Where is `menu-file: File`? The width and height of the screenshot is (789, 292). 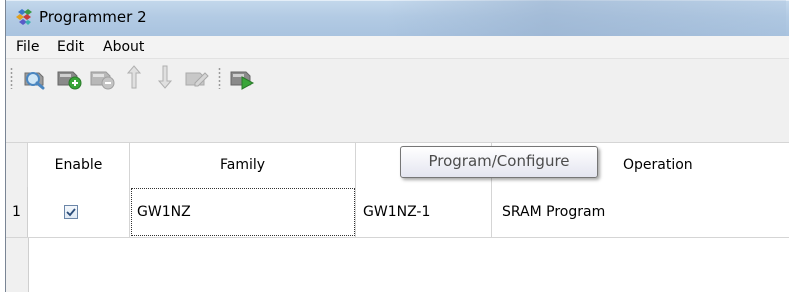 menu-file: File is located at coordinates (27, 47).